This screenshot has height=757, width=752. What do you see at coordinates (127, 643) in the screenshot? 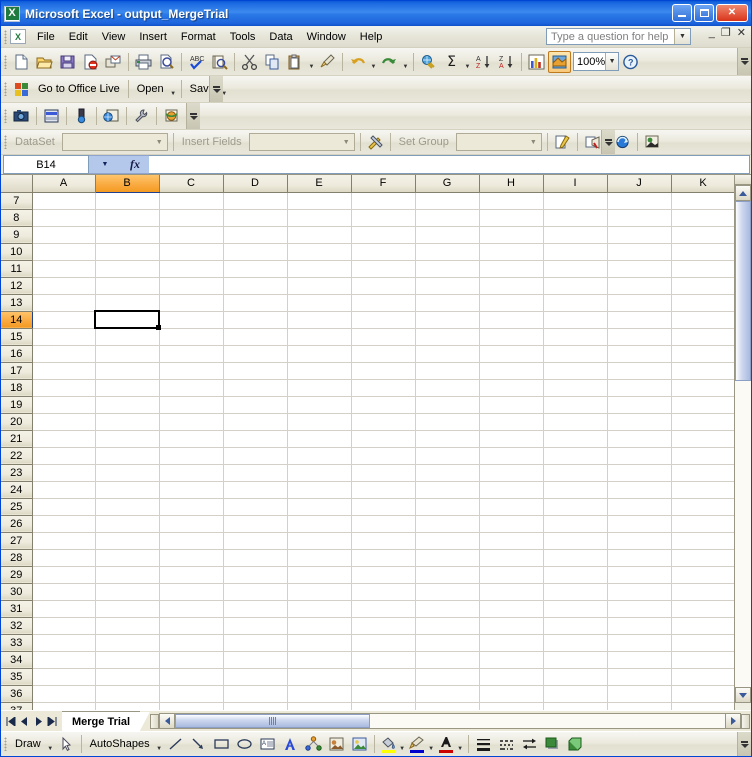
I see `cell-B33` at bounding box center [127, 643].